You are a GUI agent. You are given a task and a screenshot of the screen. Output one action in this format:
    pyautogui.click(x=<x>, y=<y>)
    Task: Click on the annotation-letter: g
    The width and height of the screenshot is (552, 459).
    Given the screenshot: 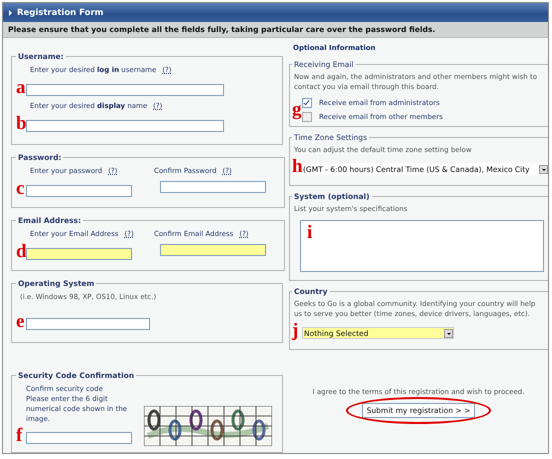 What is the action you would take?
    pyautogui.click(x=297, y=110)
    